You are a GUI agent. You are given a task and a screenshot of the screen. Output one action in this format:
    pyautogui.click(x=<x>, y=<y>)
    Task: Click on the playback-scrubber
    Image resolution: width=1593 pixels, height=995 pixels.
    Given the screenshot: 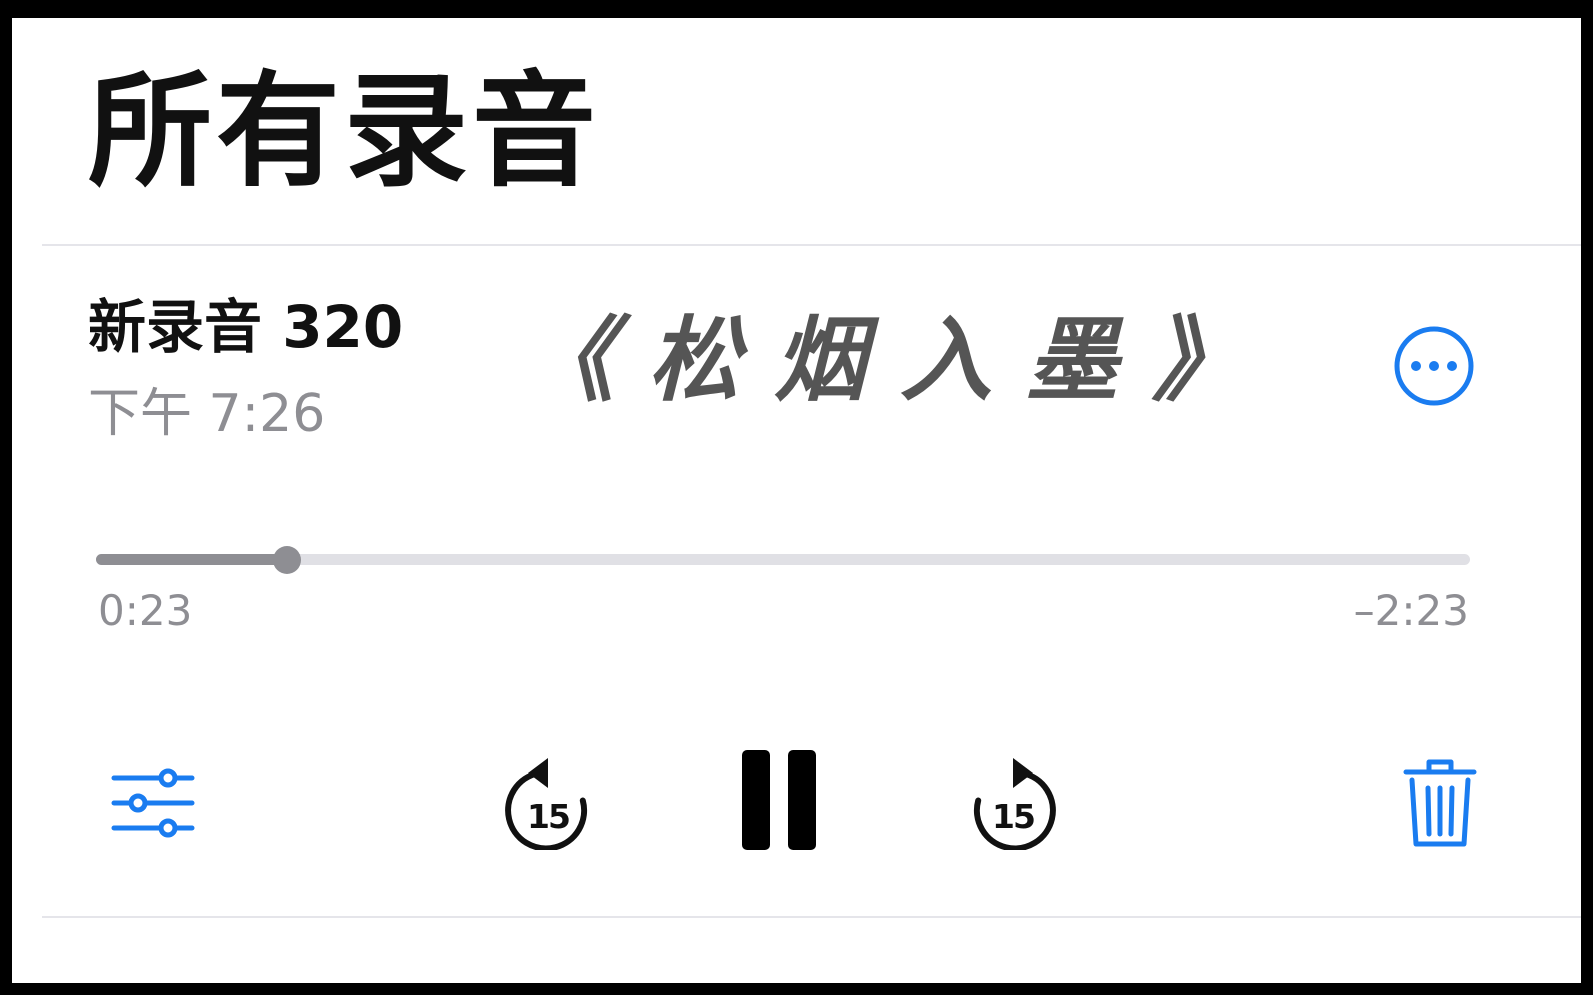 What is the action you would take?
    pyautogui.click(x=783, y=560)
    